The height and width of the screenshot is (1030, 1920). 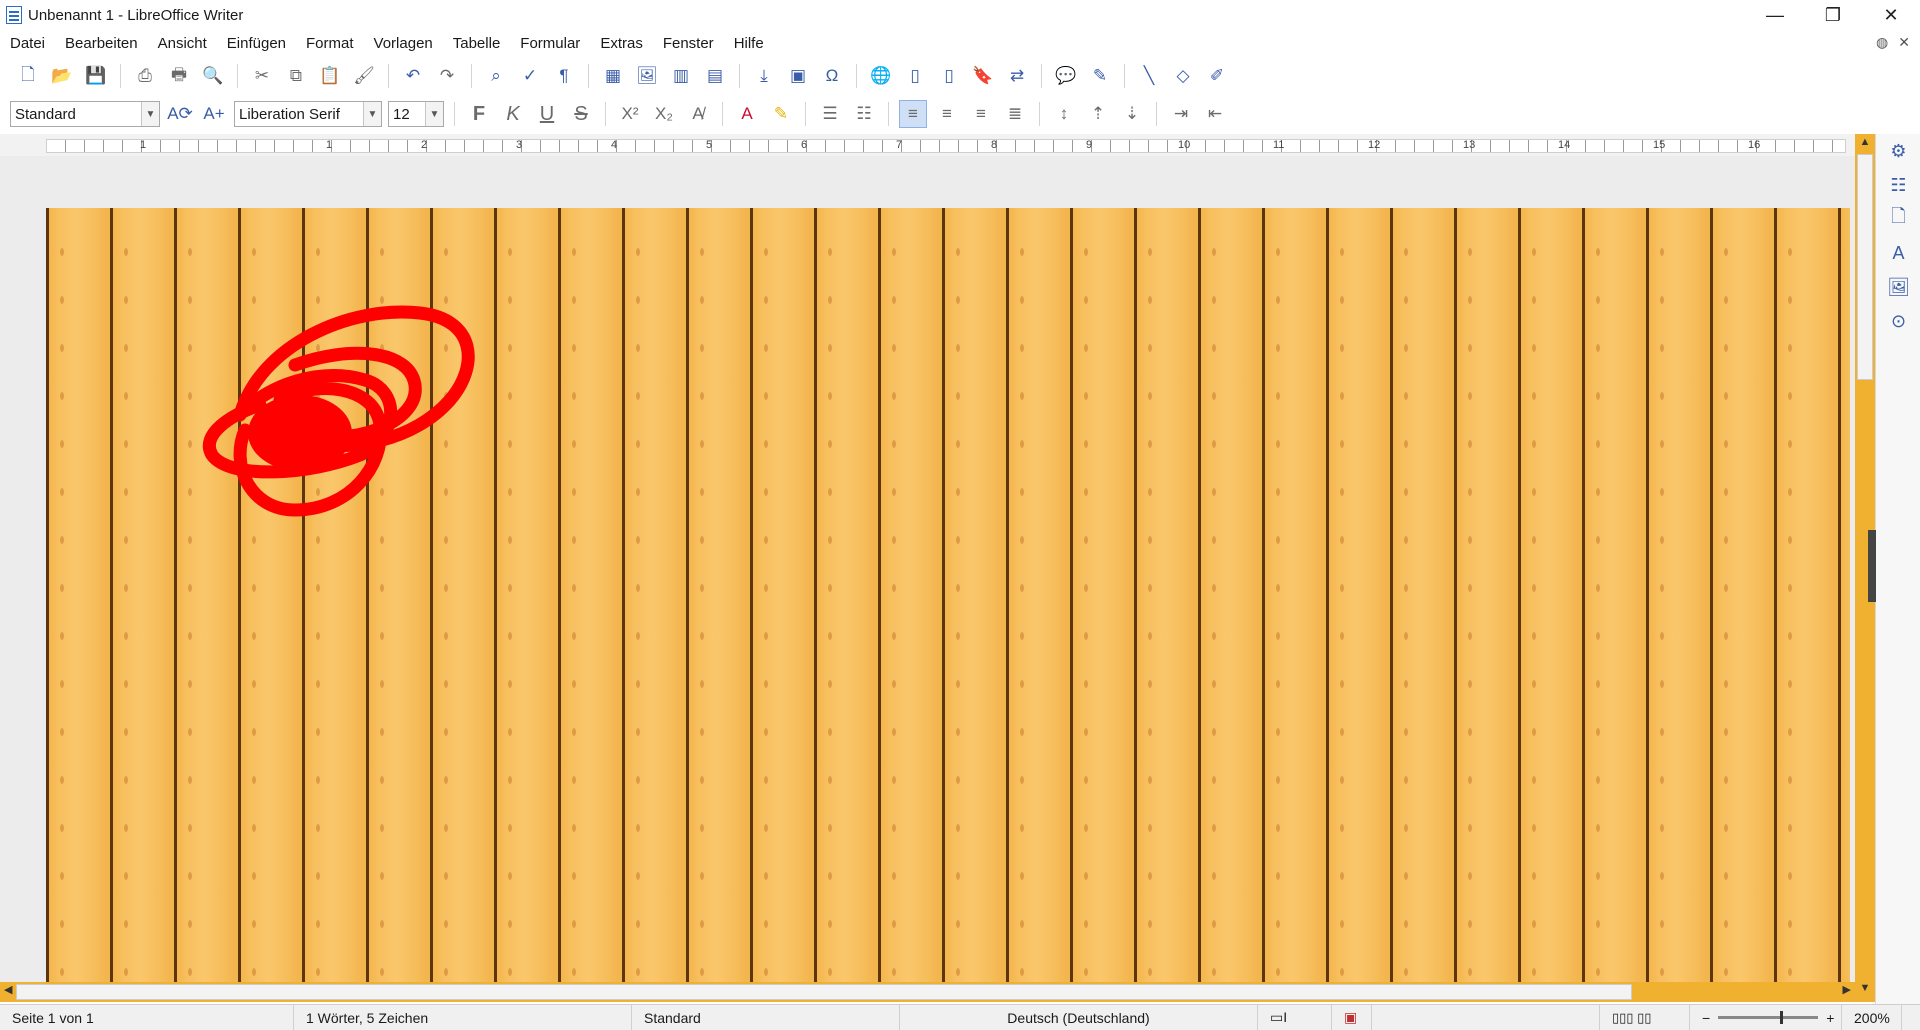 What do you see at coordinates (1898, 185) in the screenshot?
I see `sidebar-properties-icon: ☷` at bounding box center [1898, 185].